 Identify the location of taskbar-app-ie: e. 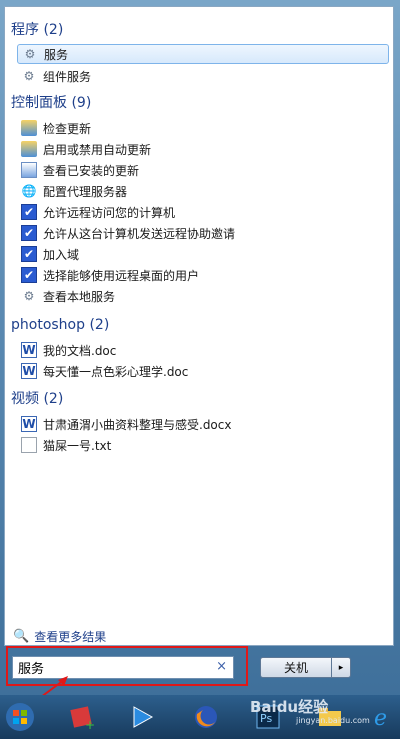
(383, 717).